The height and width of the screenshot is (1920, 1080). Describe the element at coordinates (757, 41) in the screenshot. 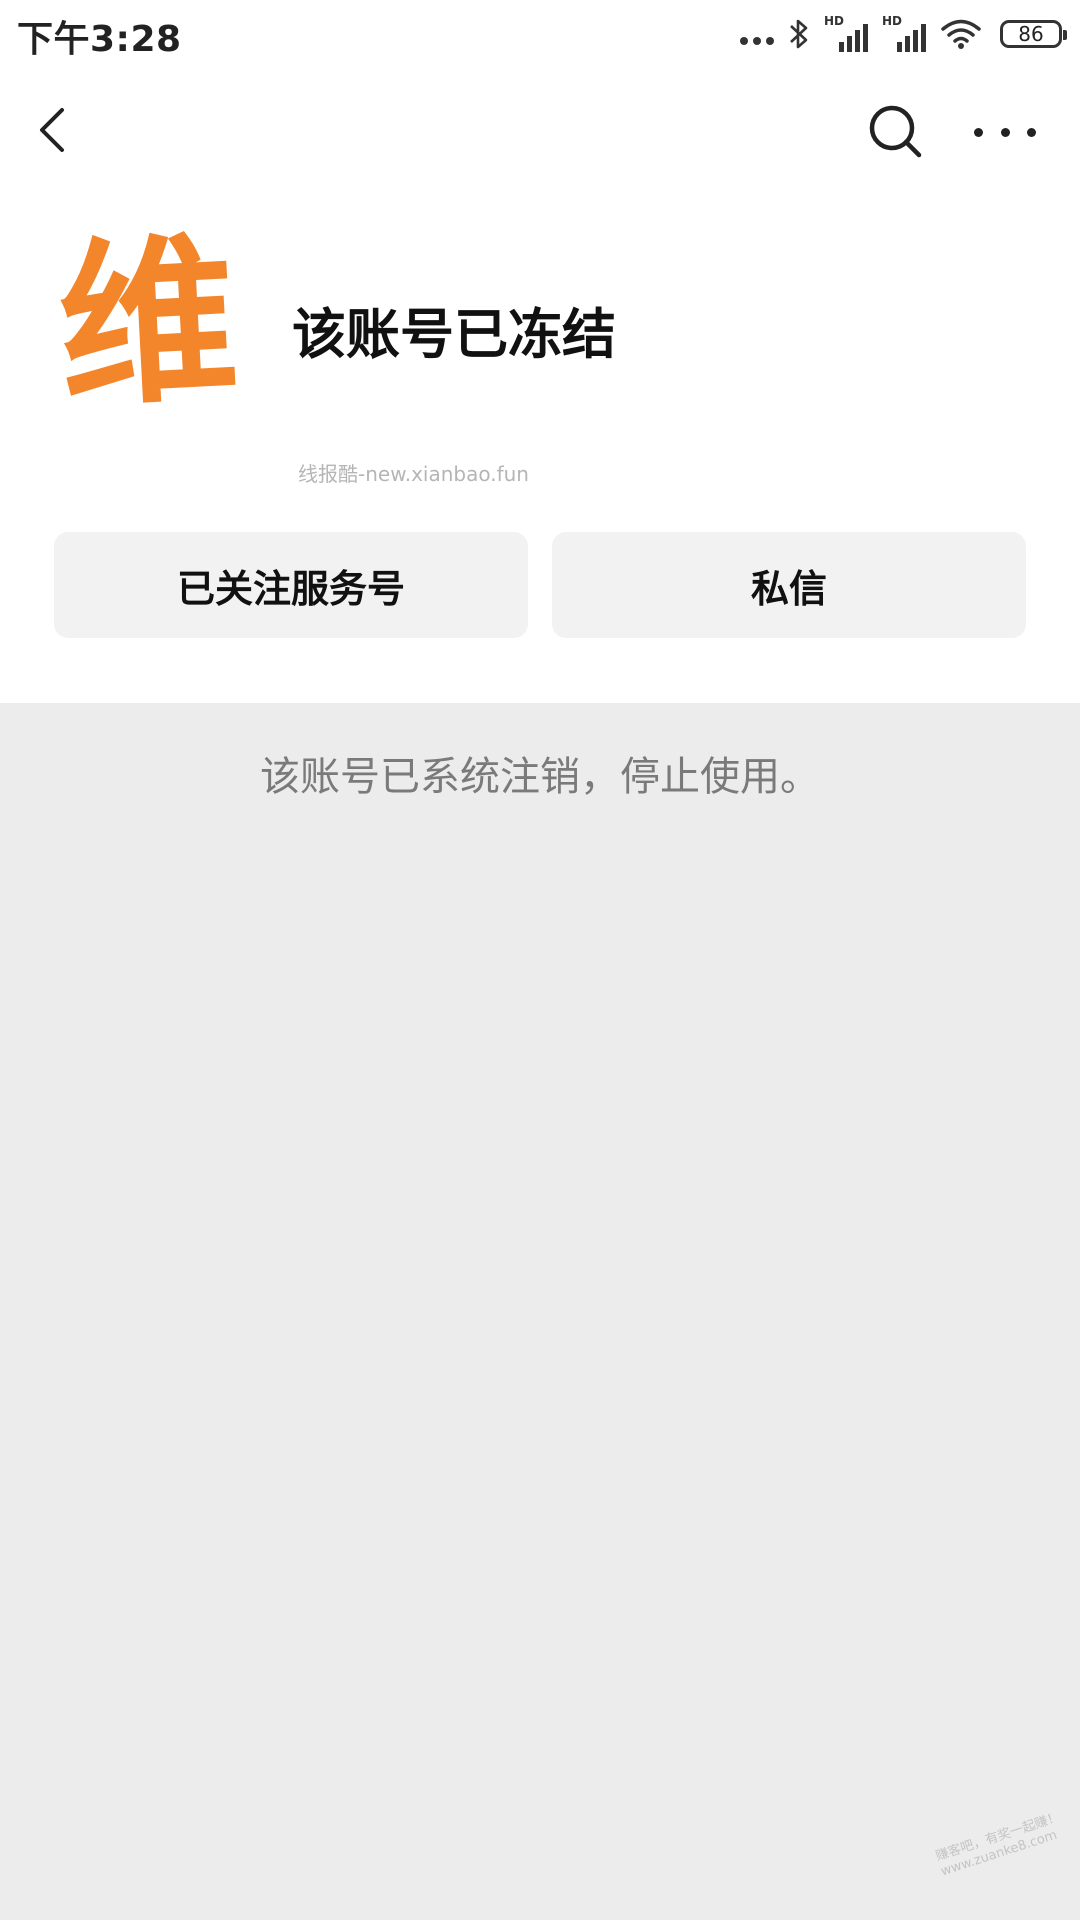

I see `notification-dots-icon` at that location.